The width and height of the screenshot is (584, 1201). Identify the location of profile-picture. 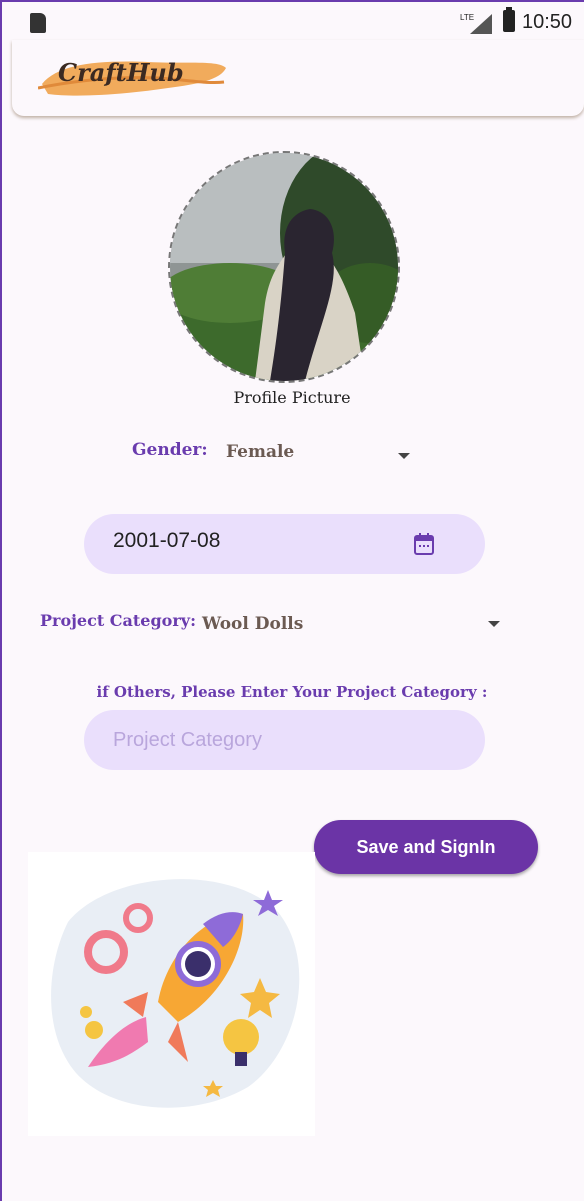
(284, 267).